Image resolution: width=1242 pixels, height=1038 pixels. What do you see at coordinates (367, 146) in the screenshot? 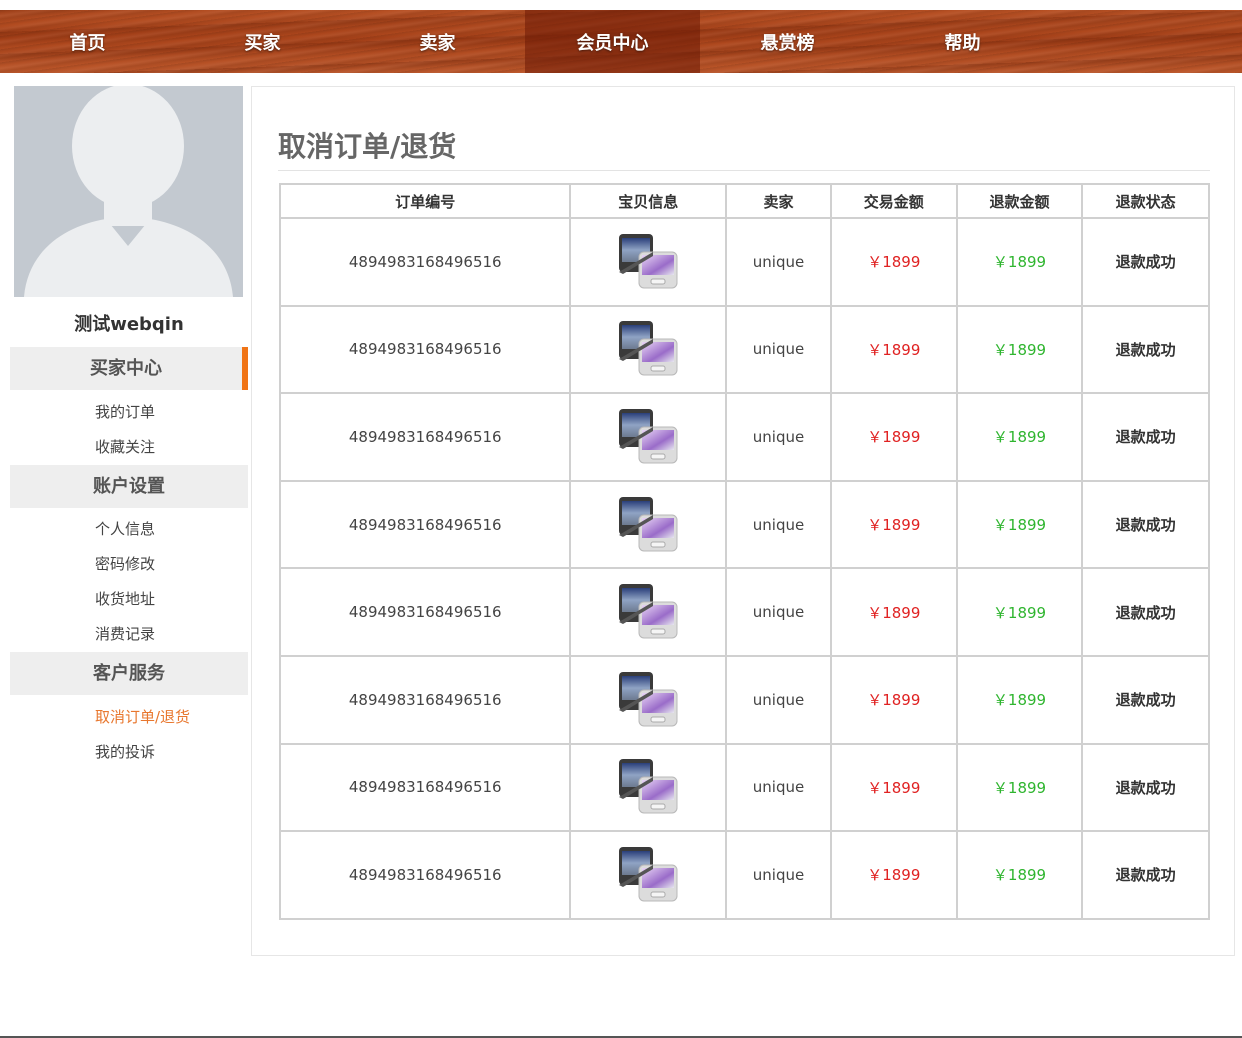
I see `page-title: 取消订单/退货` at bounding box center [367, 146].